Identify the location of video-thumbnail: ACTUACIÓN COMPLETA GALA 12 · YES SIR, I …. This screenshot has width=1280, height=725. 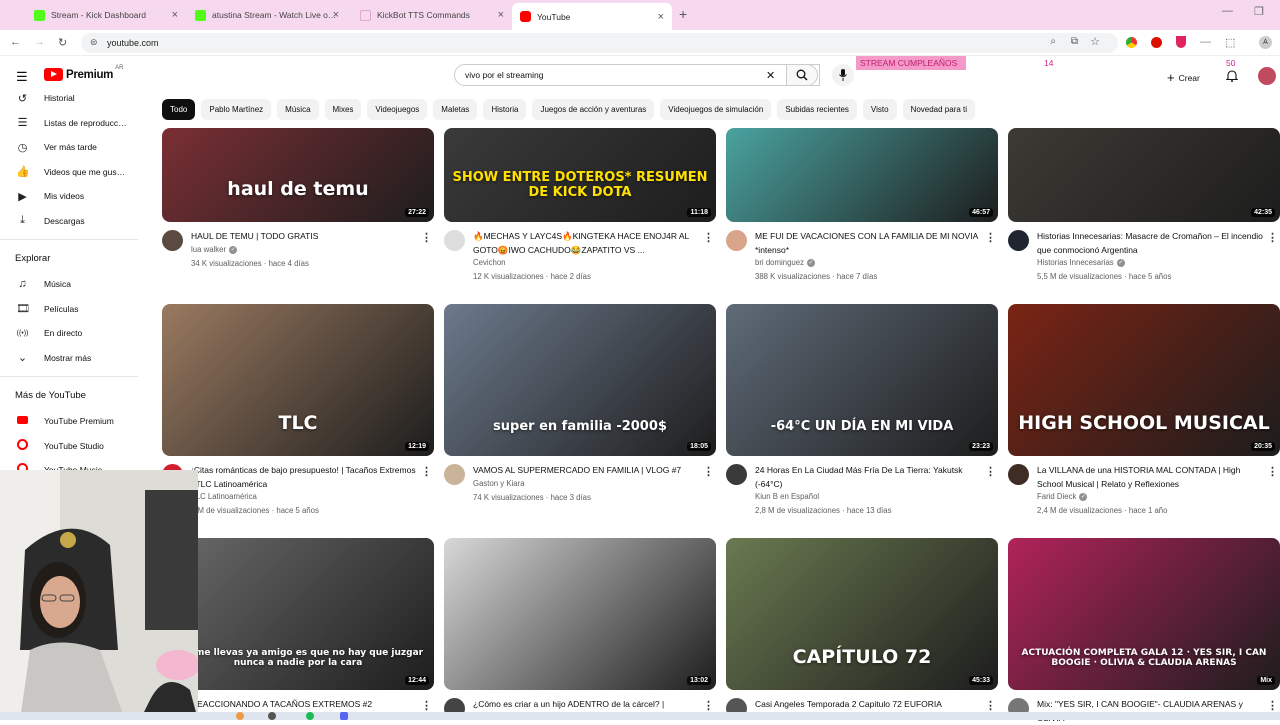
(1144, 614).